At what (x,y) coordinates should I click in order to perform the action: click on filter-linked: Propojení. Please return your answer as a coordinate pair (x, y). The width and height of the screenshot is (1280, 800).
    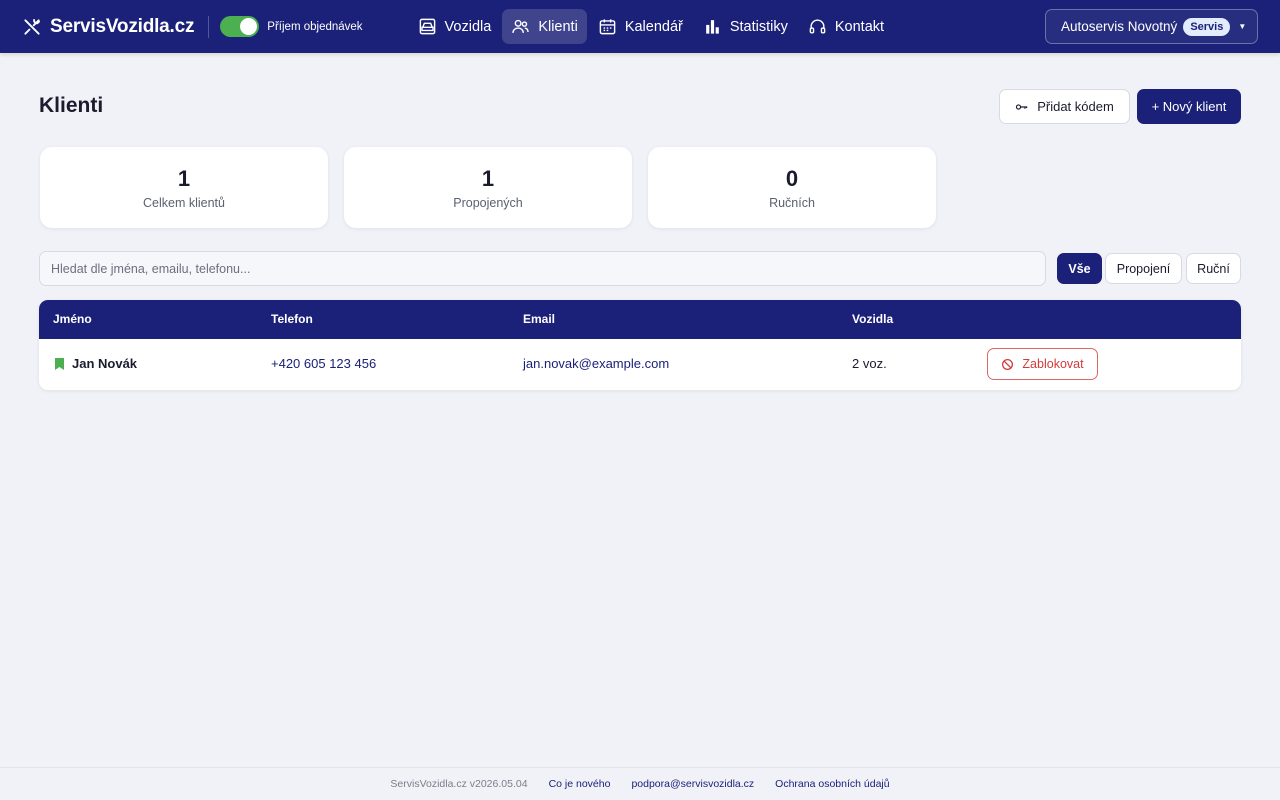
    Looking at the image, I should click on (1143, 268).